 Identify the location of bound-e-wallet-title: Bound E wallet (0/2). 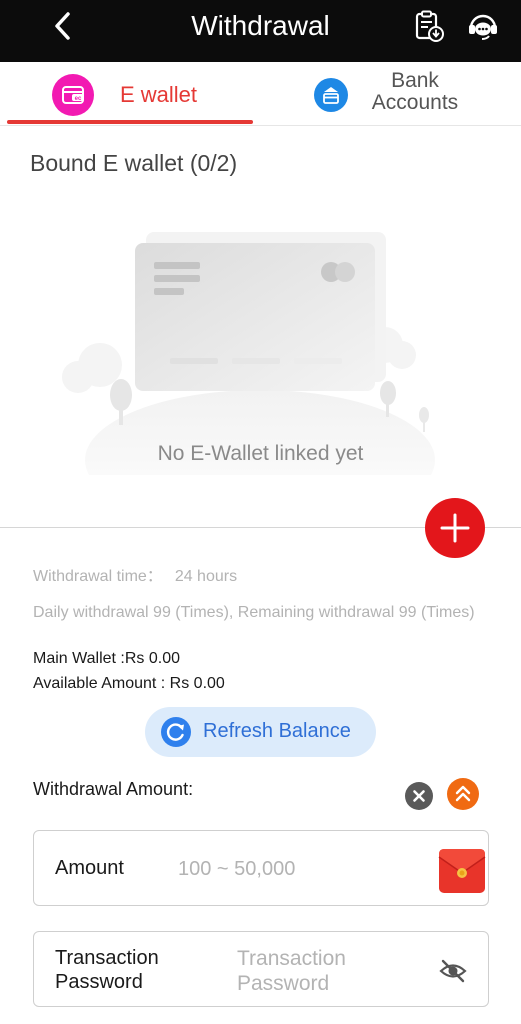
(134, 163).